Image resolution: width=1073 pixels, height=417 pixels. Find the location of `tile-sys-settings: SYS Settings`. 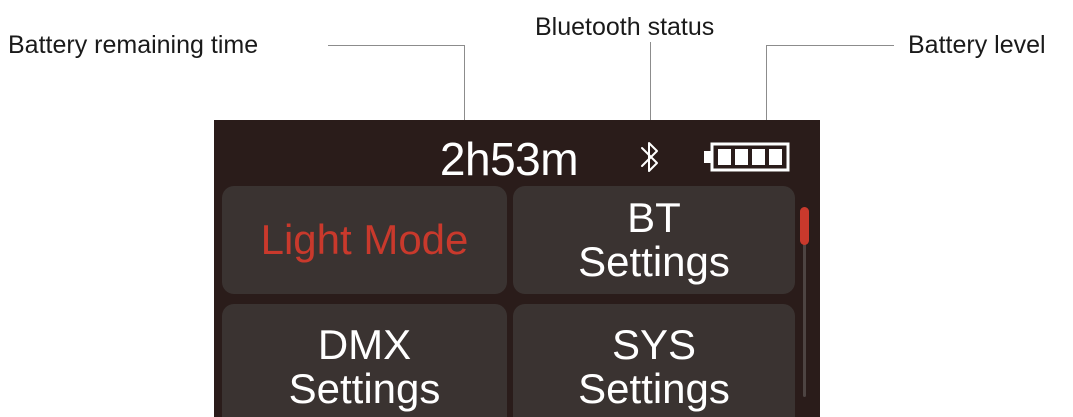

tile-sys-settings: SYS Settings is located at coordinates (654, 360).